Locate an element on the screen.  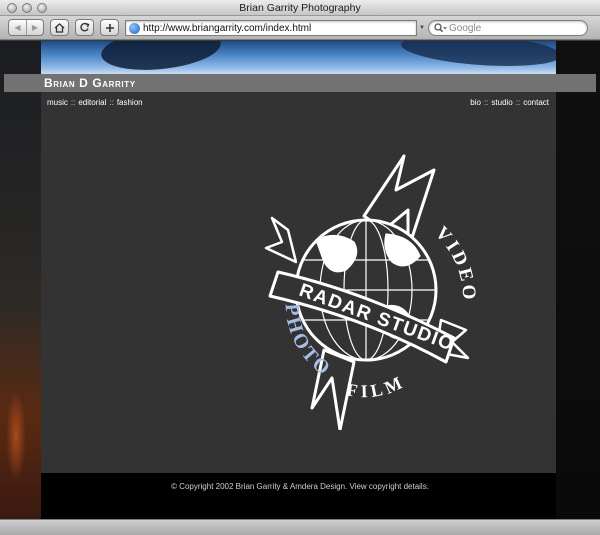
site-globe-icon is located at coordinates (134, 28).